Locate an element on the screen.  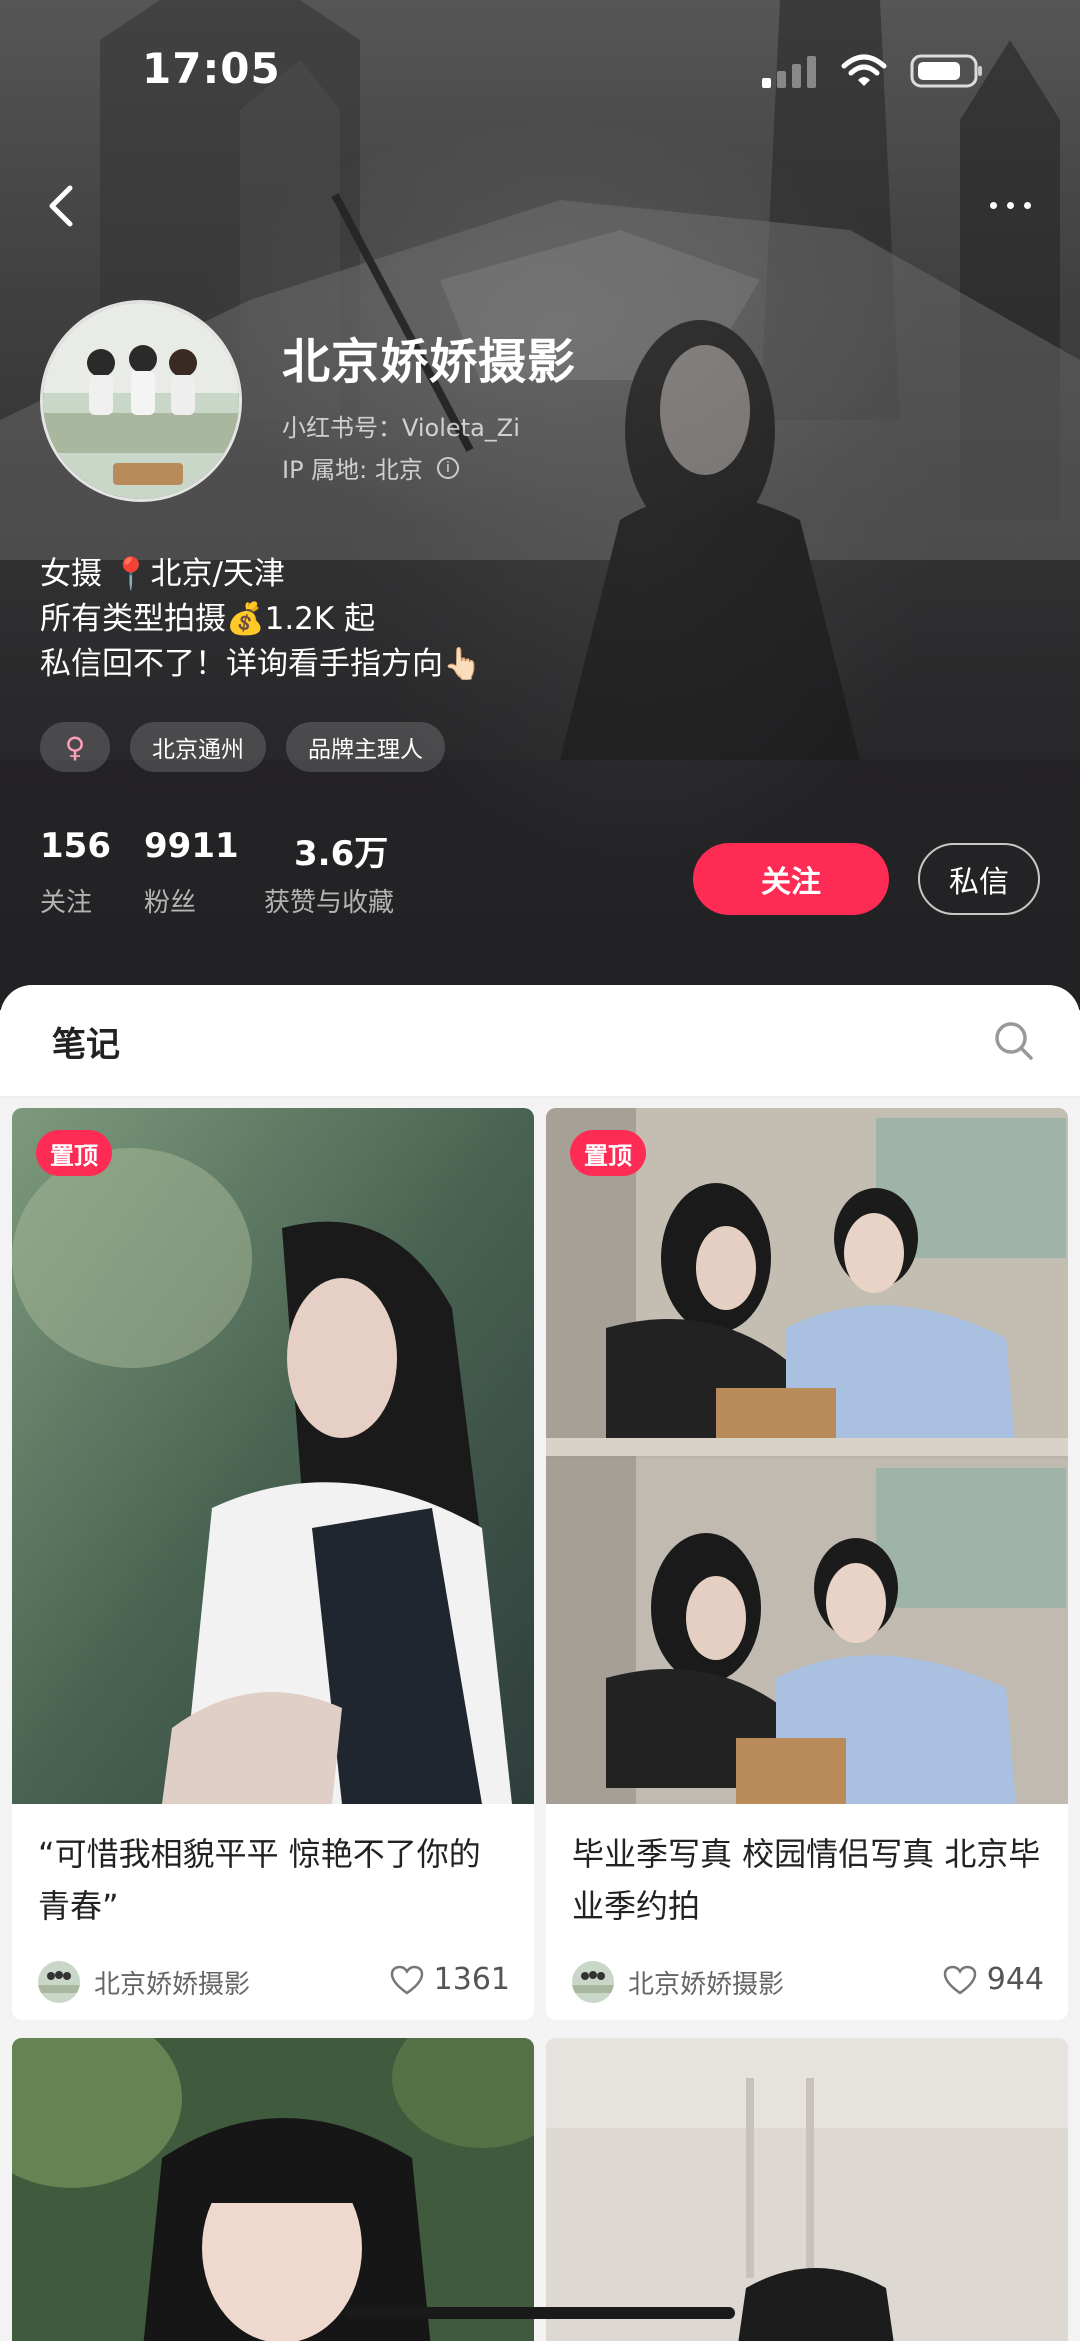
stat-followers: 9911 粉丝 is located at coordinates (204, 872).